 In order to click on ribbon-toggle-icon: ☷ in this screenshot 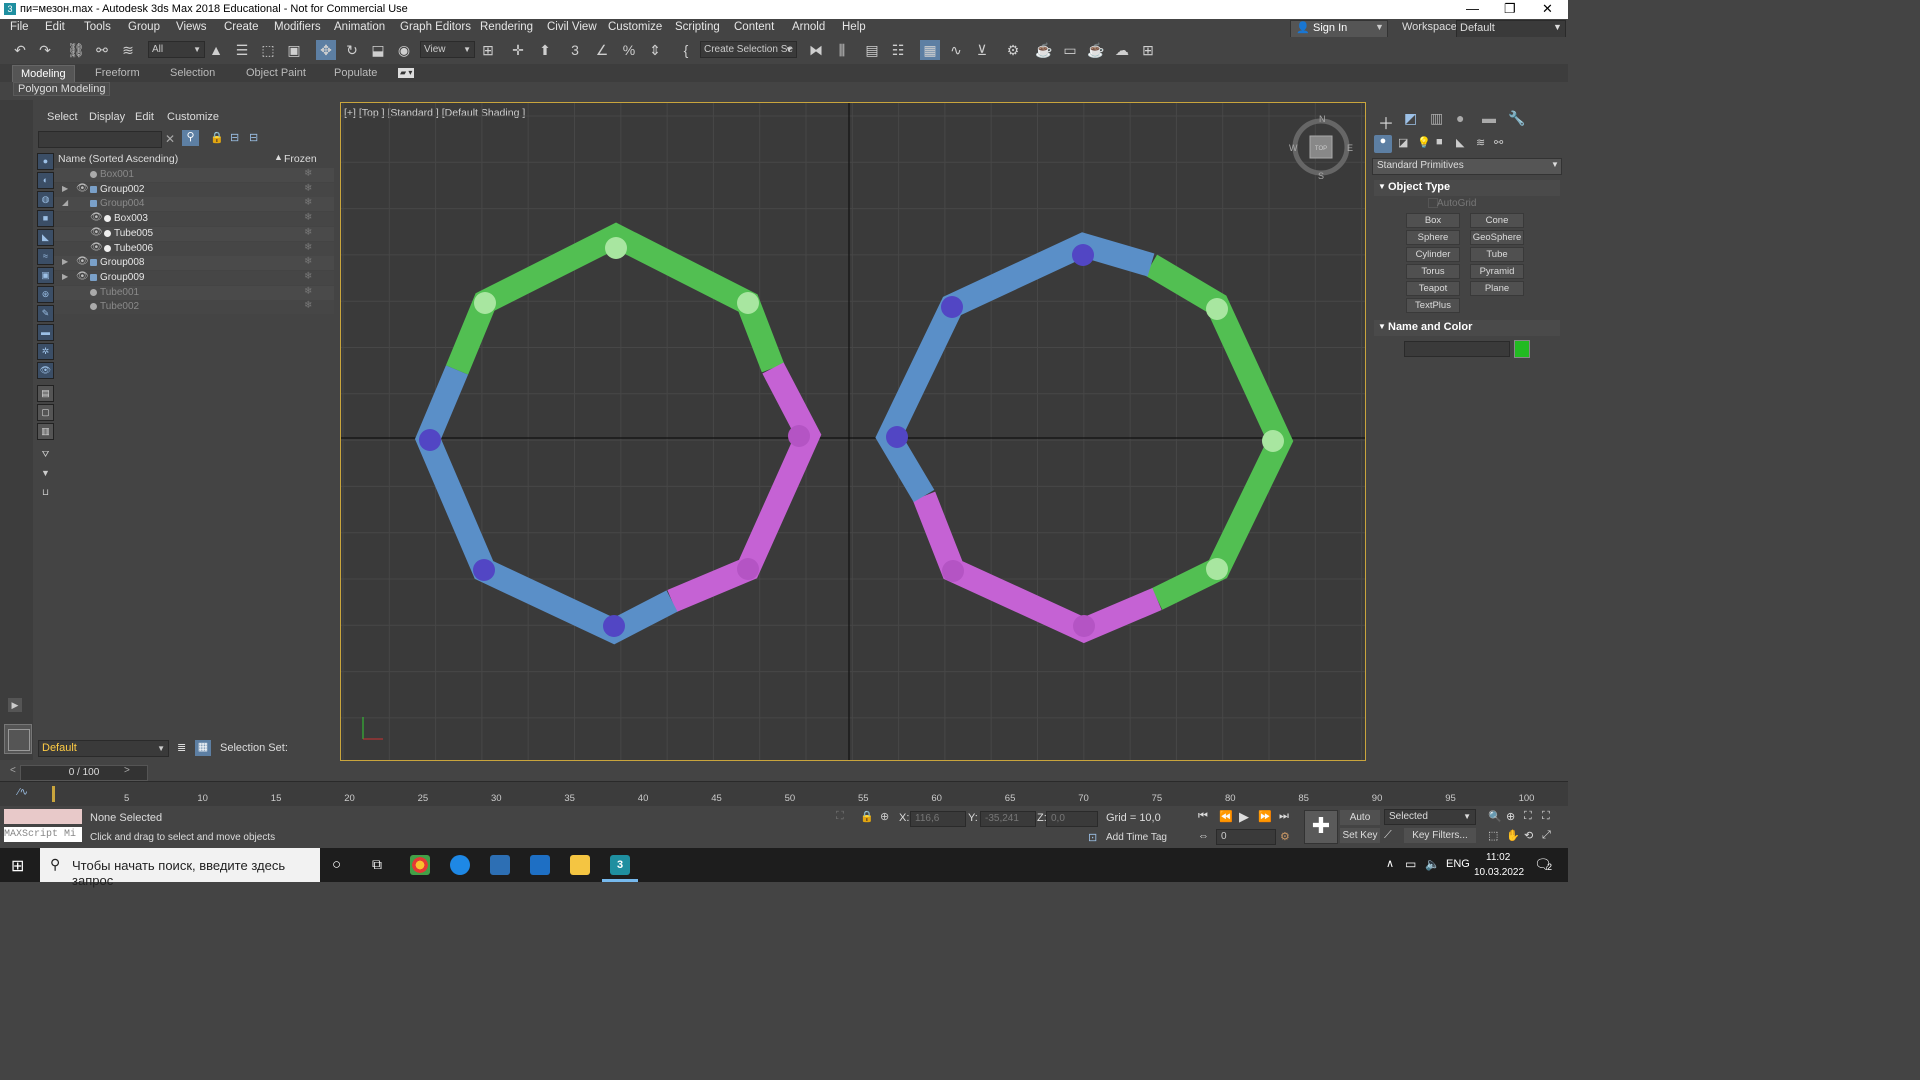, I will do `click(898, 50)`.